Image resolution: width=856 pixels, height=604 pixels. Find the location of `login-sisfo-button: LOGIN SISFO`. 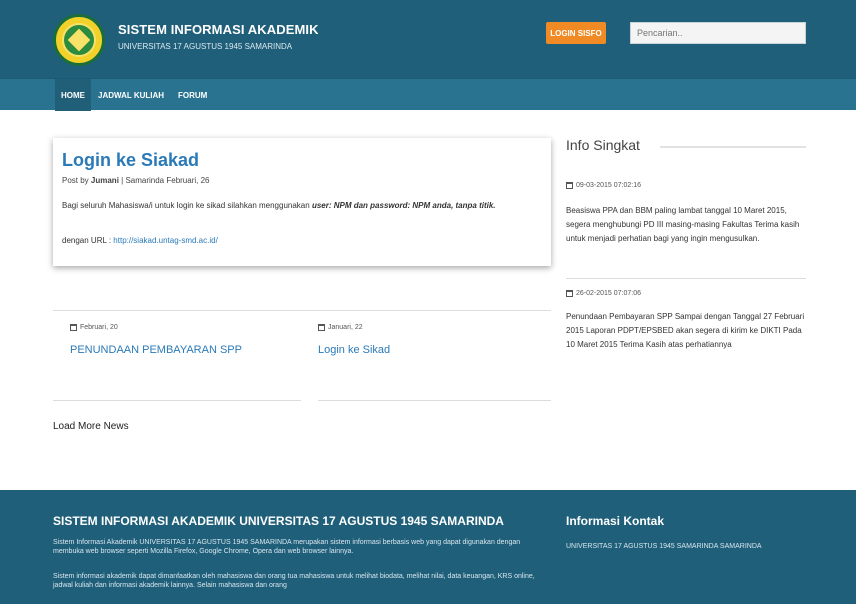

login-sisfo-button: LOGIN SISFO is located at coordinates (576, 33).